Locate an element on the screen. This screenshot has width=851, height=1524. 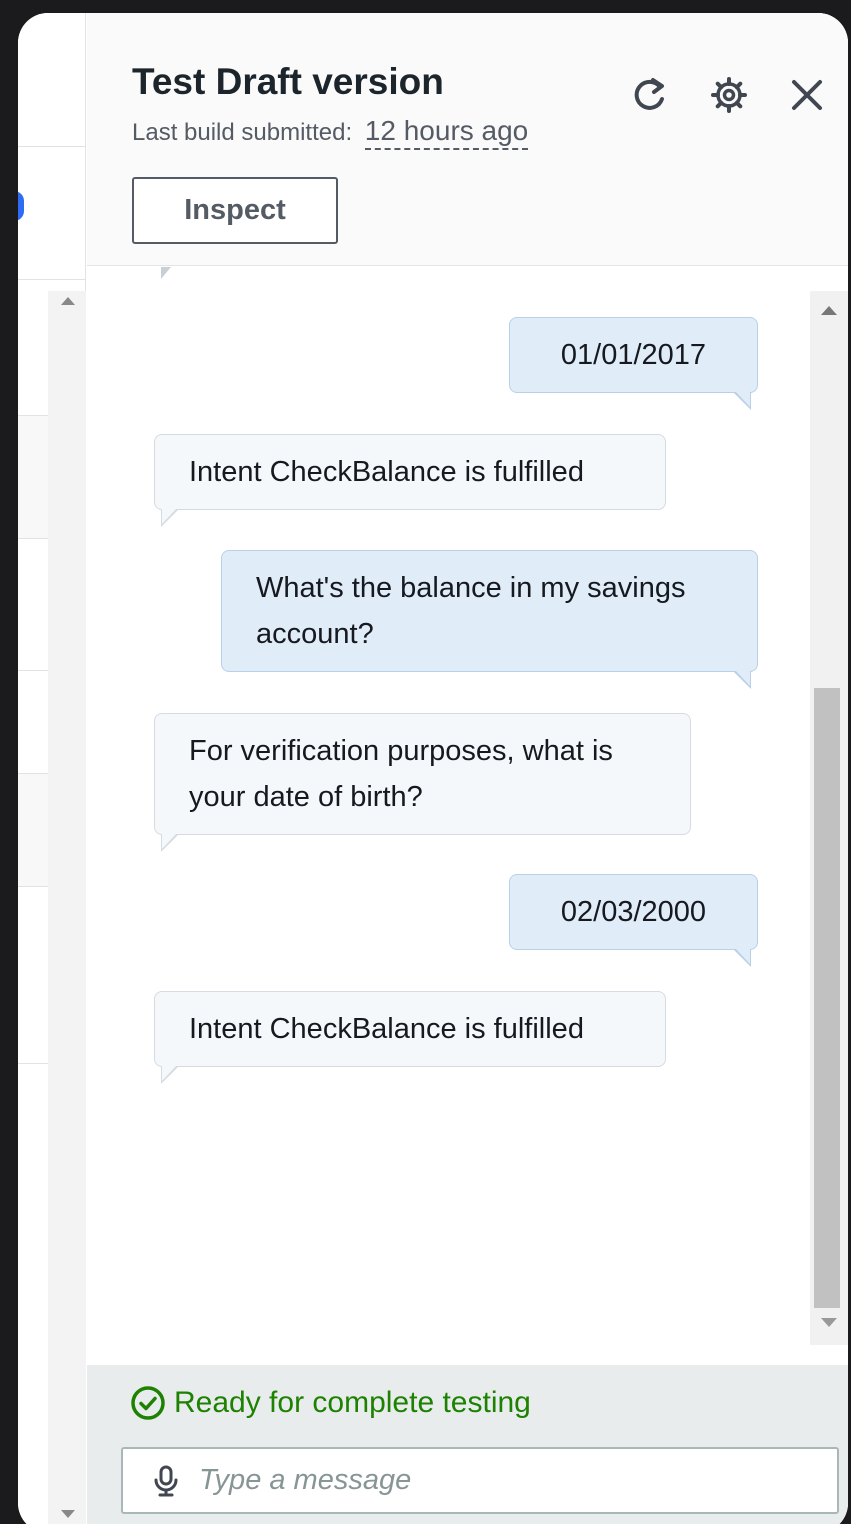
scrollbar is located at coordinates (67, 907).